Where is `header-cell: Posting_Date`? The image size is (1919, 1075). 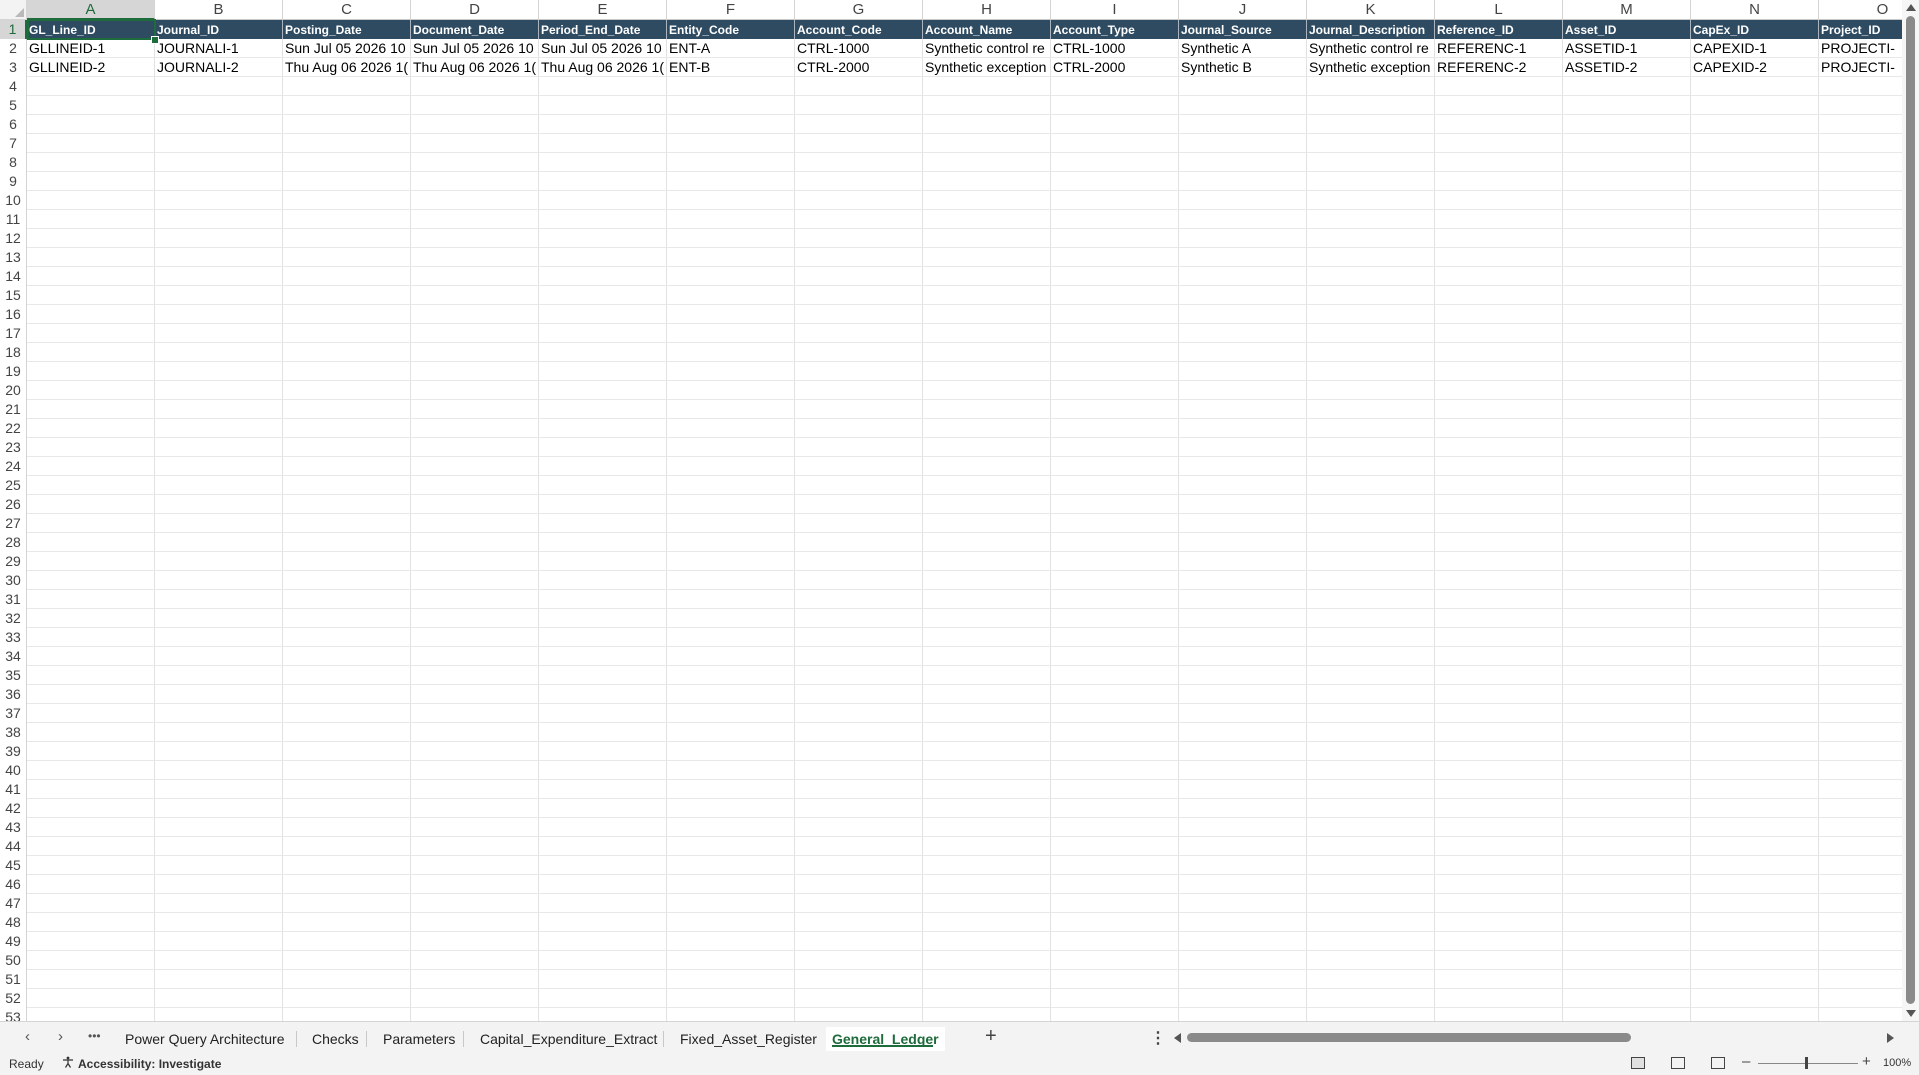
header-cell: Posting_Date is located at coordinates (347, 29).